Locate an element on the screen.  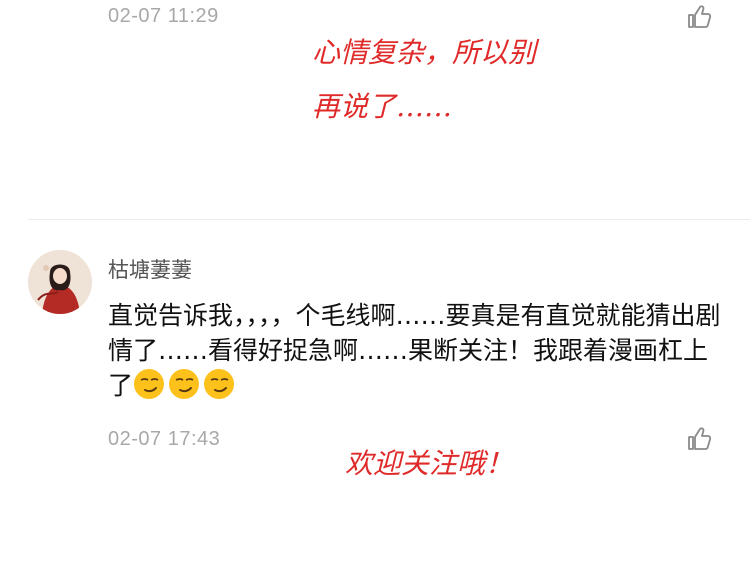
author-reply-line: 心情复杂，所以别 is located at coordinates (424, 52).